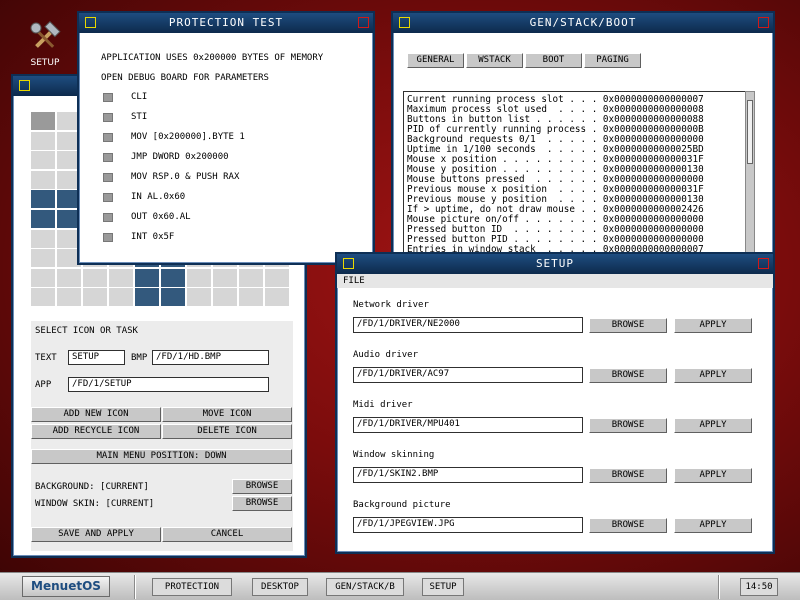 The width and height of the screenshot is (800, 600). What do you see at coordinates (494, 60) in the screenshot?
I see `tab-wstack: WSTACK` at bounding box center [494, 60].